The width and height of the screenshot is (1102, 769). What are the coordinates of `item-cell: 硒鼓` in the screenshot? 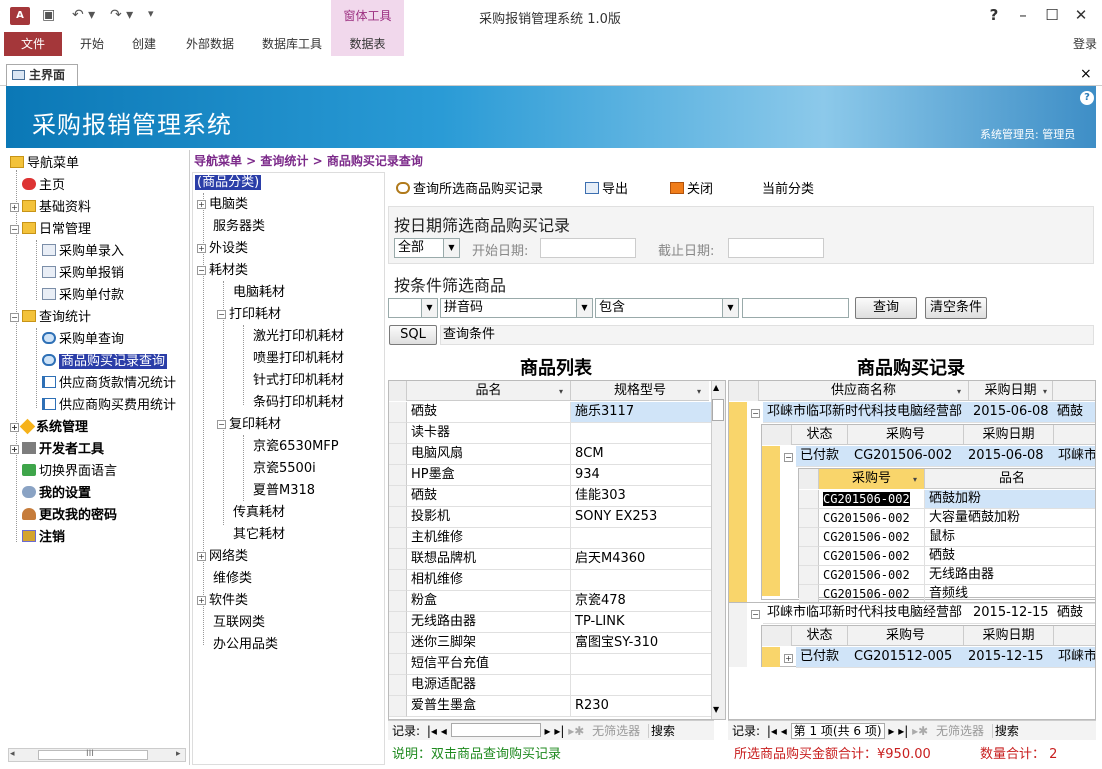 It's located at (1074, 613).